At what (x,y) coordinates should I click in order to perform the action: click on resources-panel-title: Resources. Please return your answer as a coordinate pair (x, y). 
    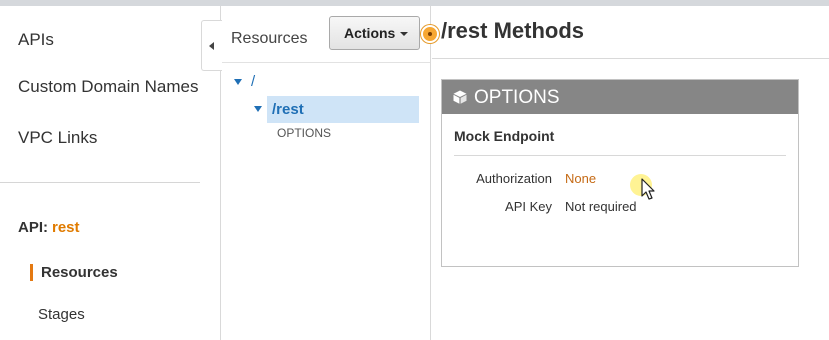
    Looking at the image, I should click on (269, 38).